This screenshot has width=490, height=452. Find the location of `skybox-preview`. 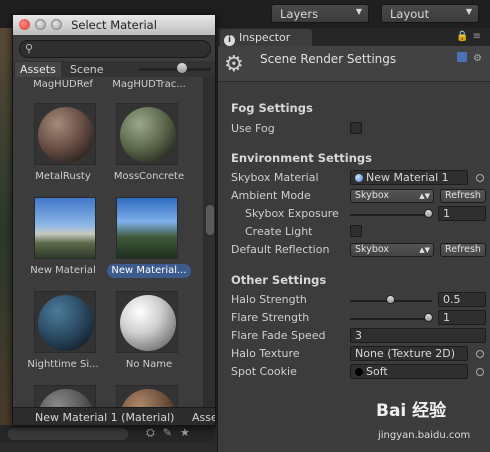

skybox-preview is located at coordinates (65, 228).